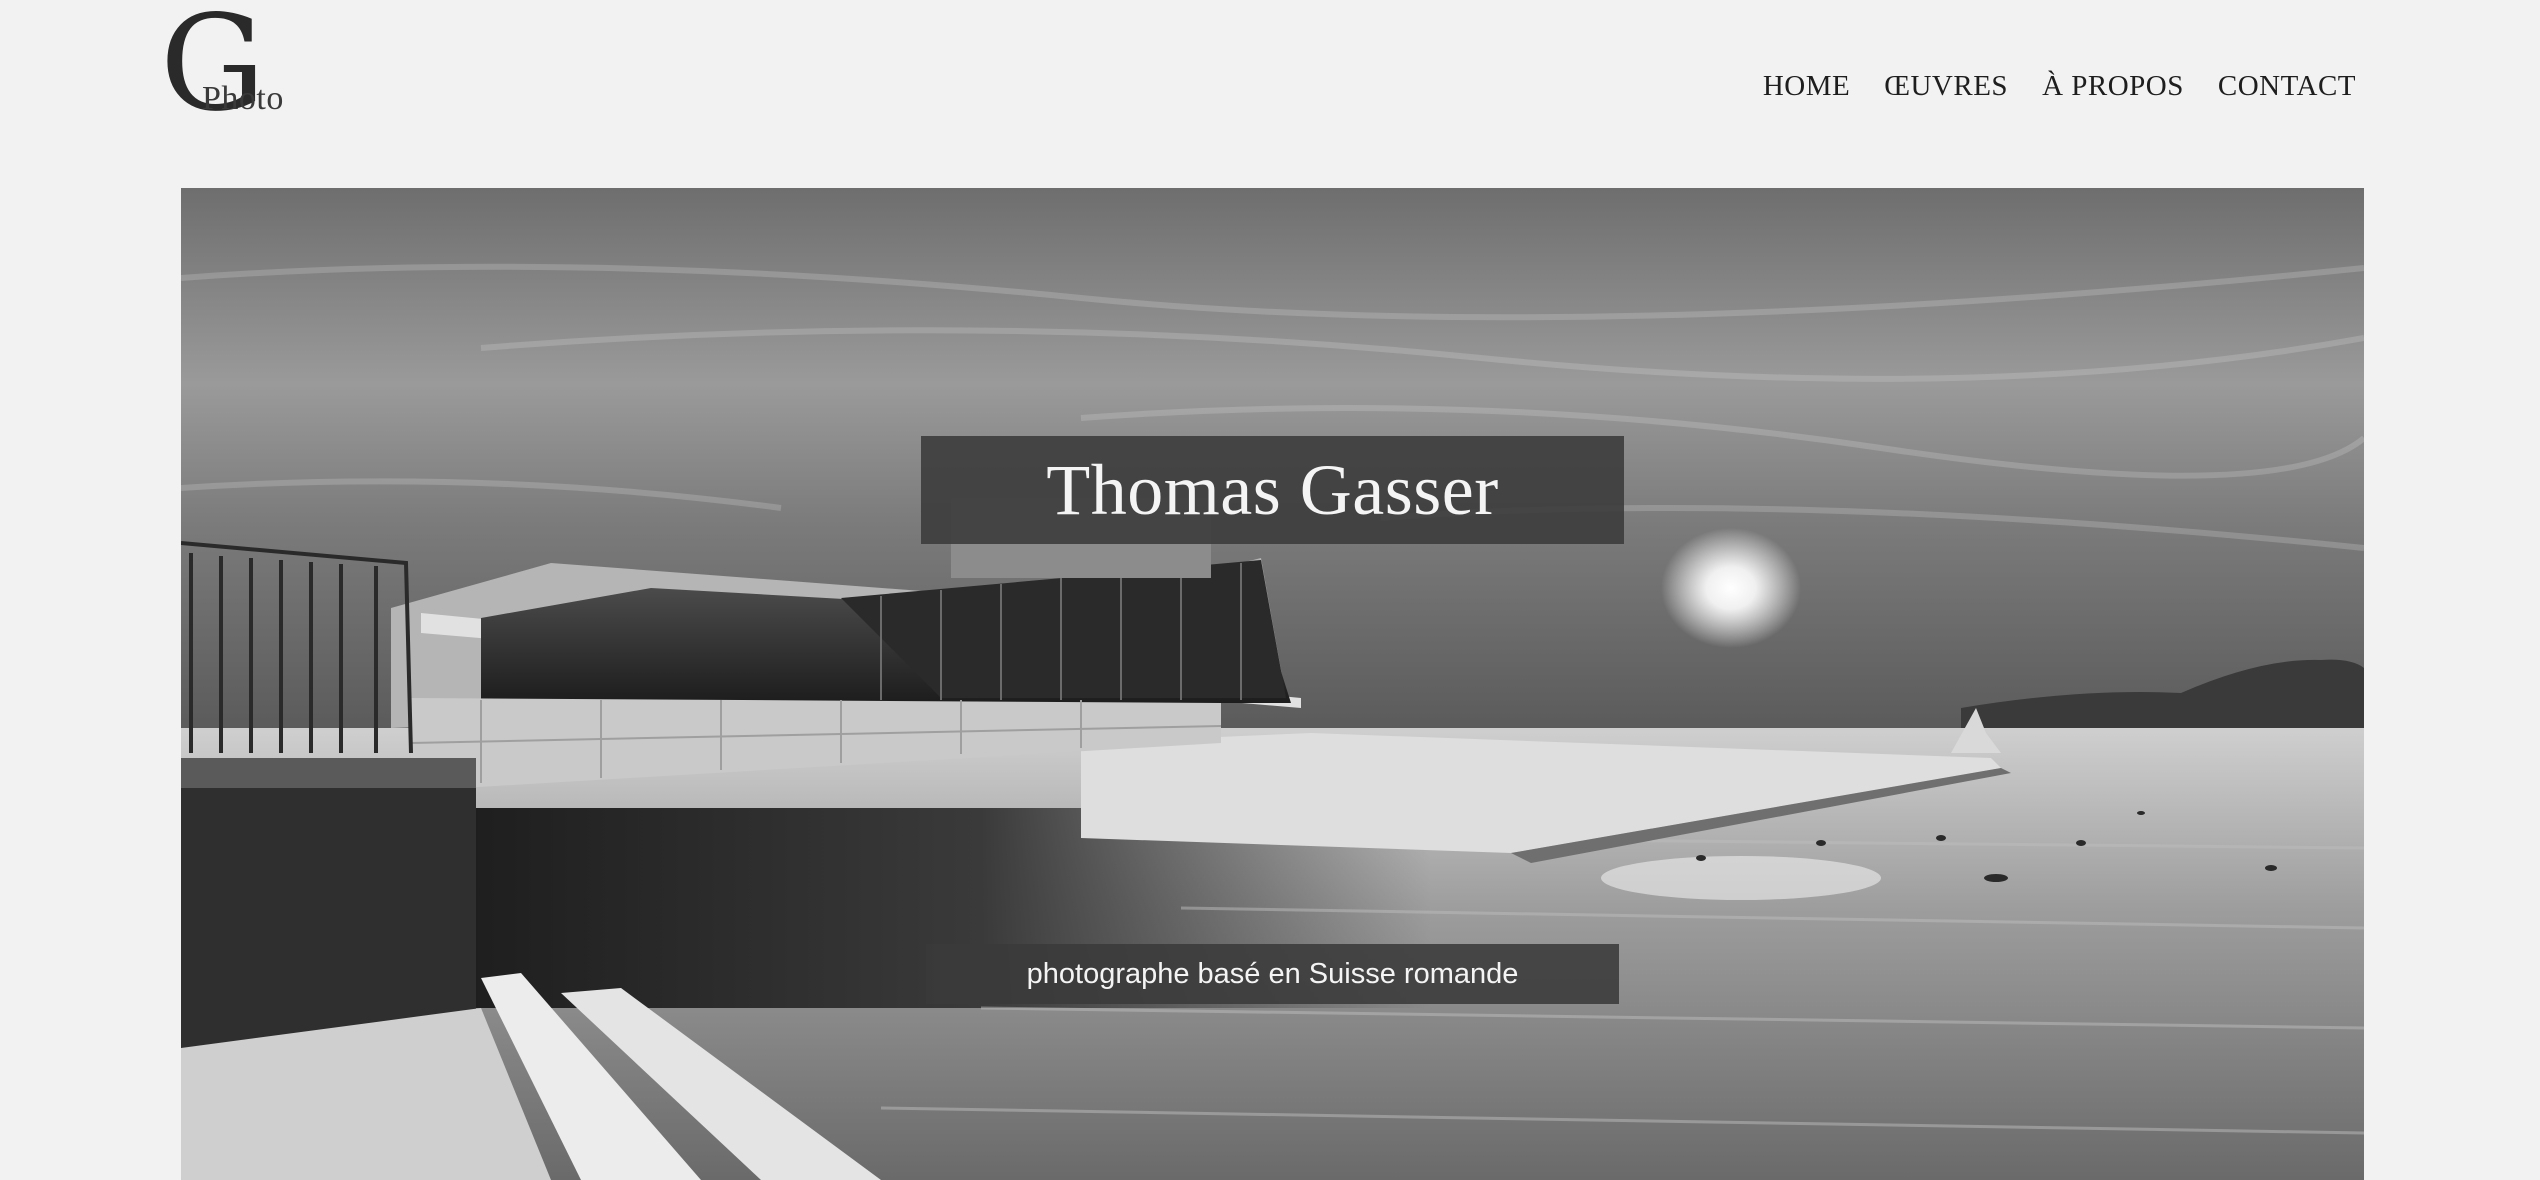 The height and width of the screenshot is (1180, 2540). Describe the element at coordinates (1806, 86) in the screenshot. I see `nav-home: HOME` at that location.